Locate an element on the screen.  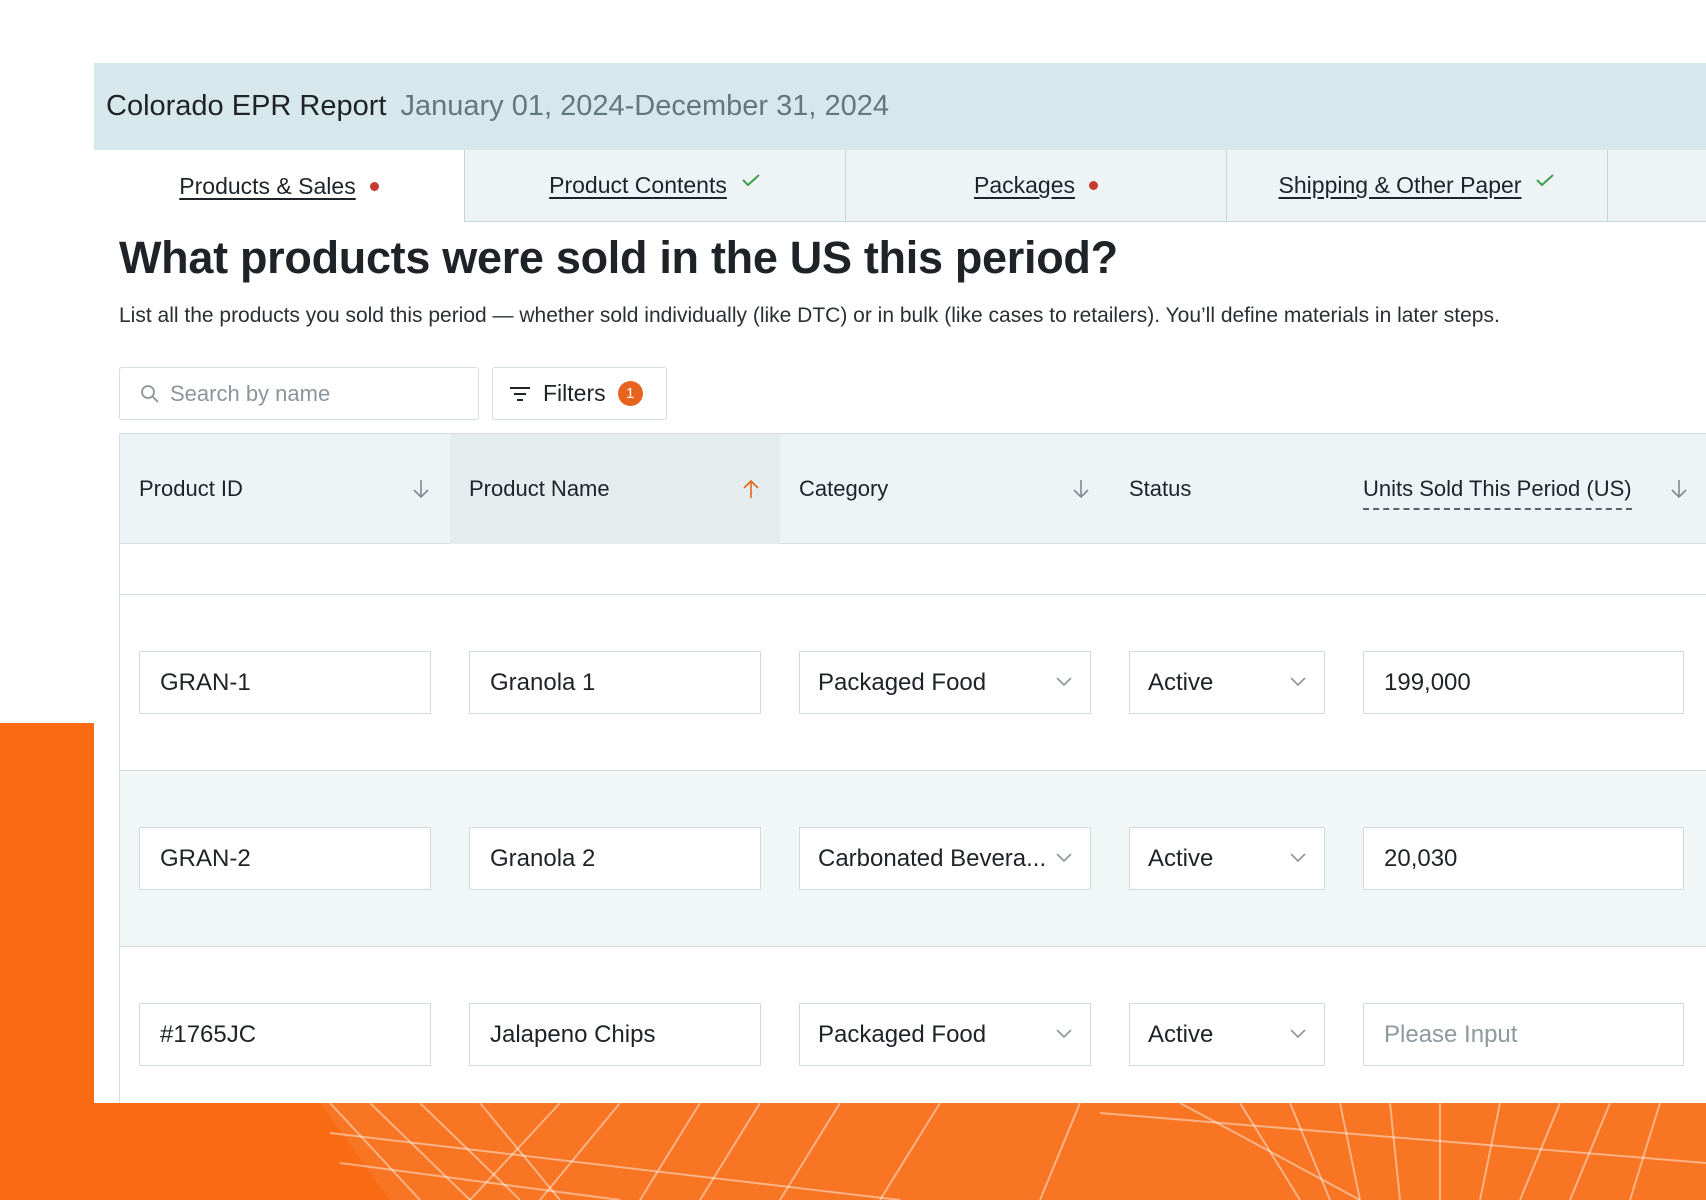
cell-product-id: GRAN-1 is located at coordinates (285, 682).